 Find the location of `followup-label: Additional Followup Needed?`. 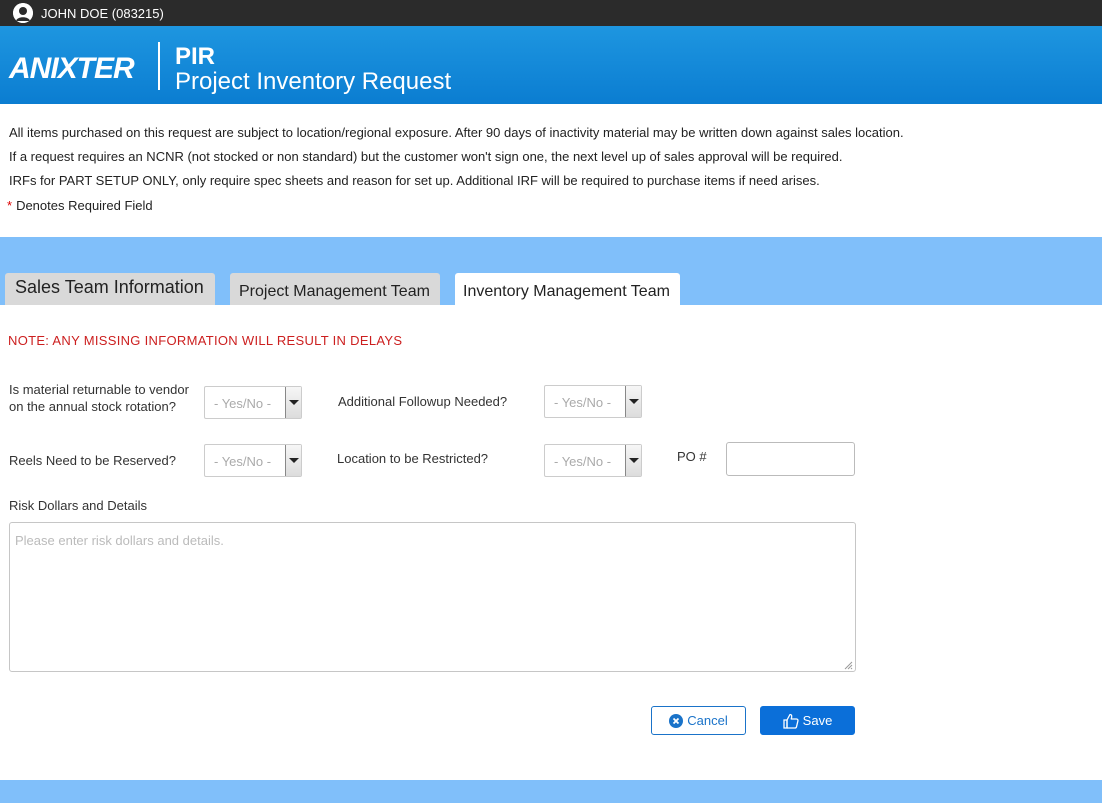

followup-label: Additional Followup Needed? is located at coordinates (423, 401).